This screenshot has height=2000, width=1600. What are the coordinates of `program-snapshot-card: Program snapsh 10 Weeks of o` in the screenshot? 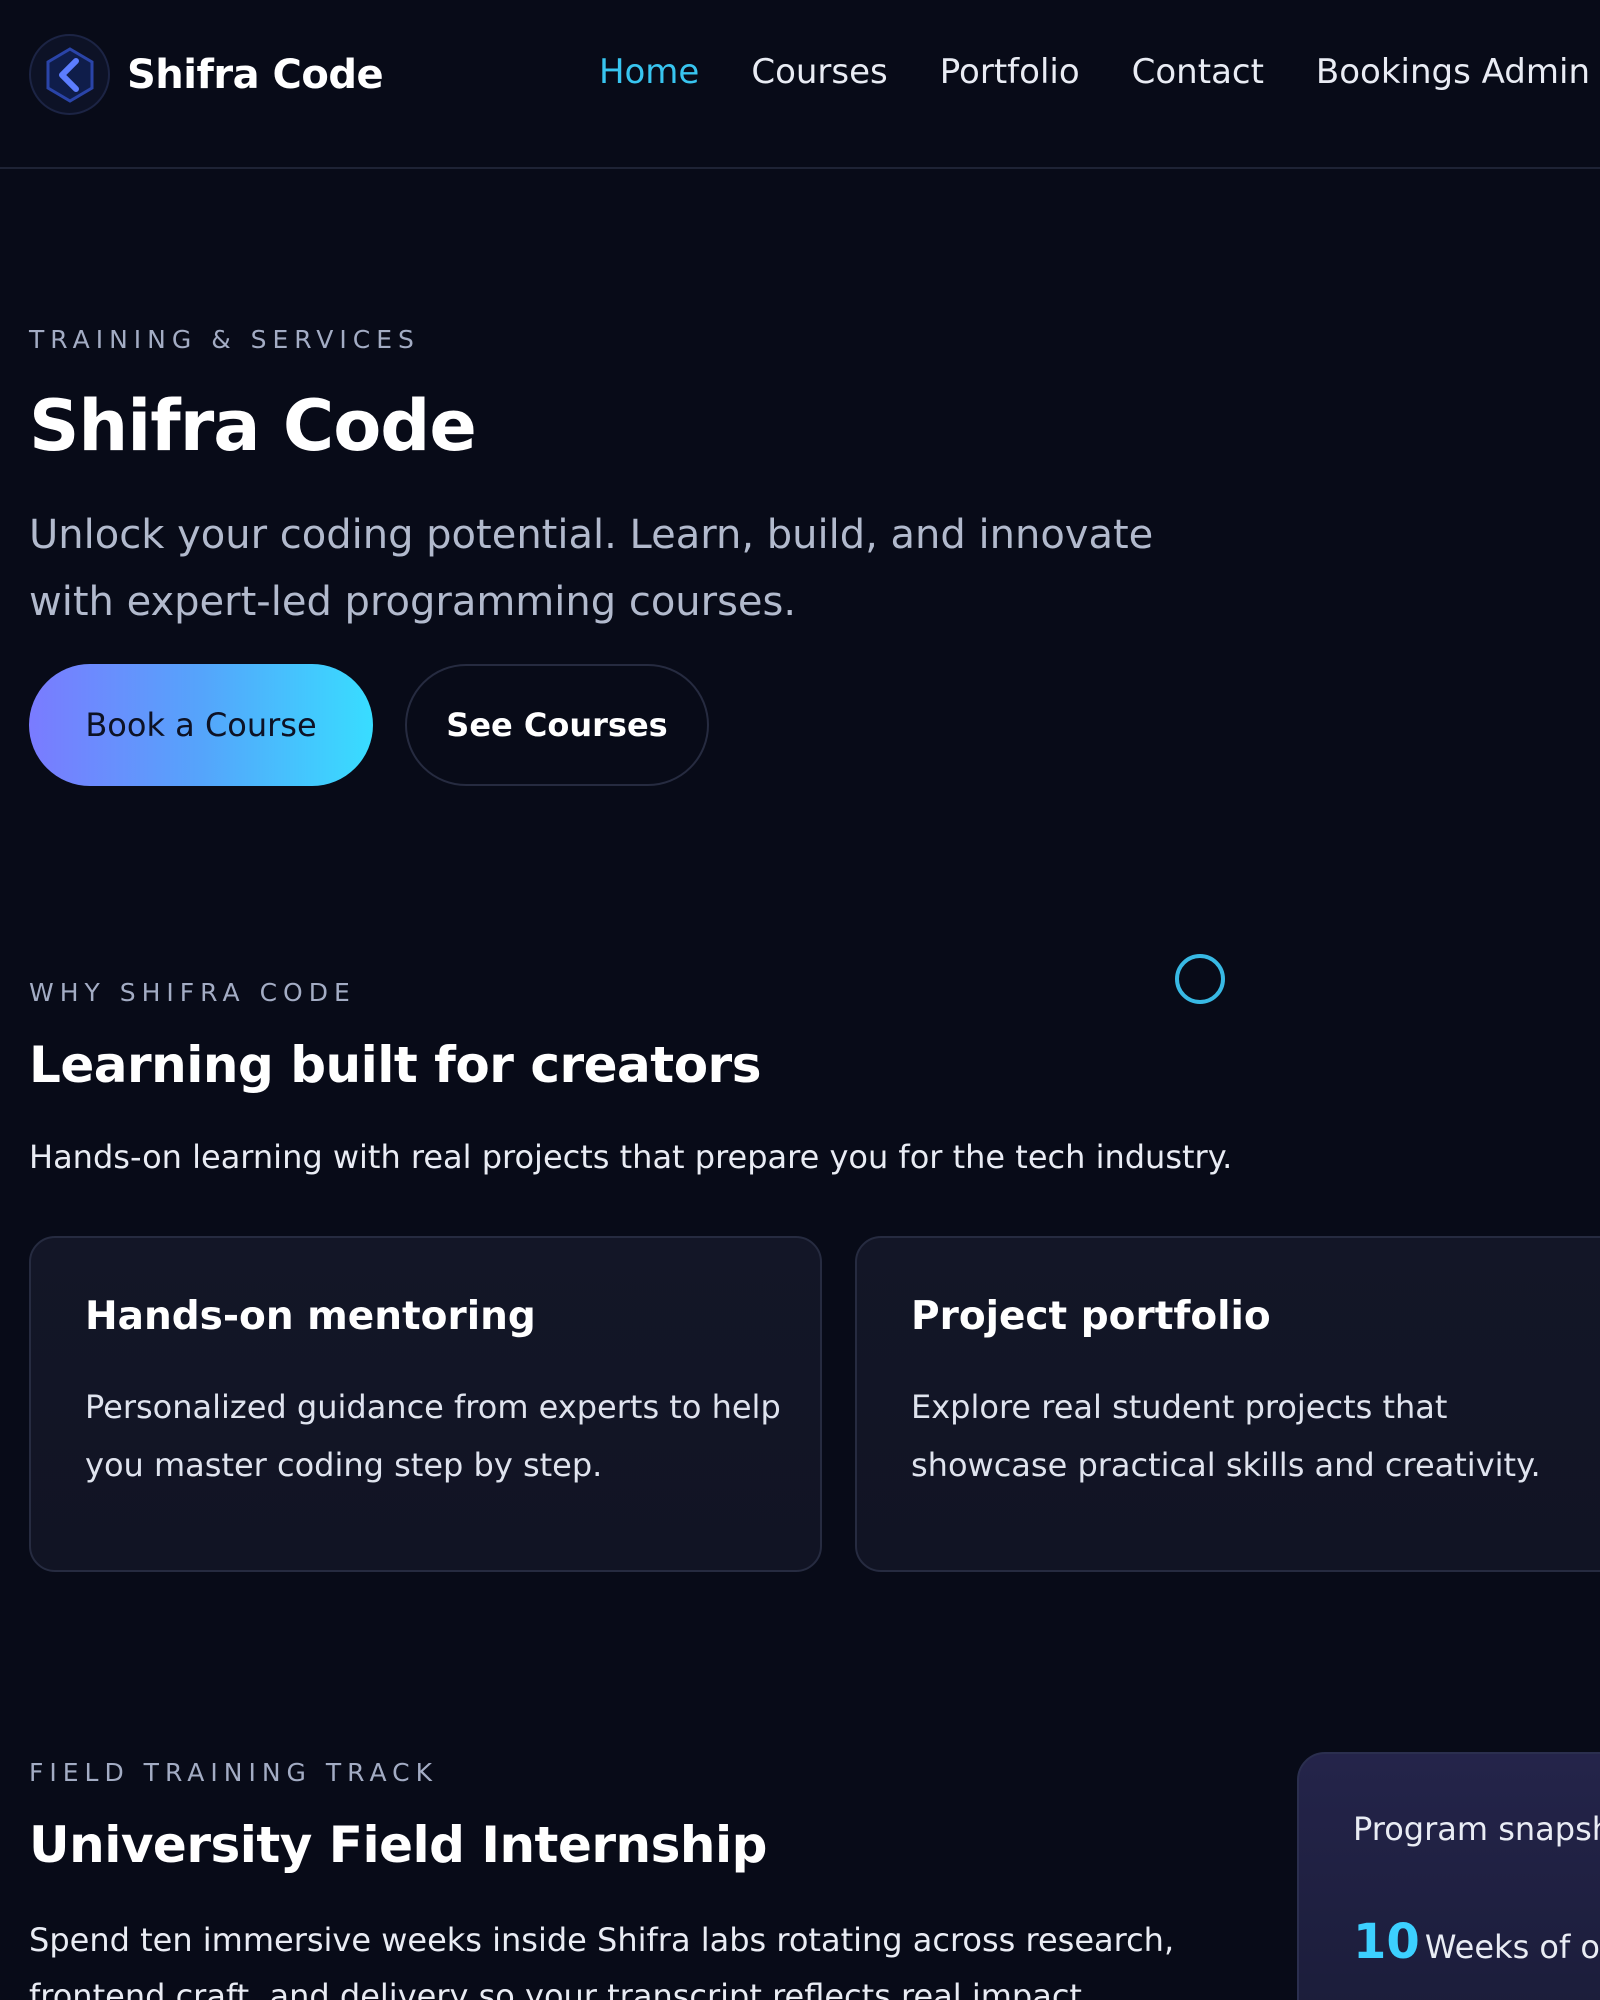 It's located at (1448, 1876).